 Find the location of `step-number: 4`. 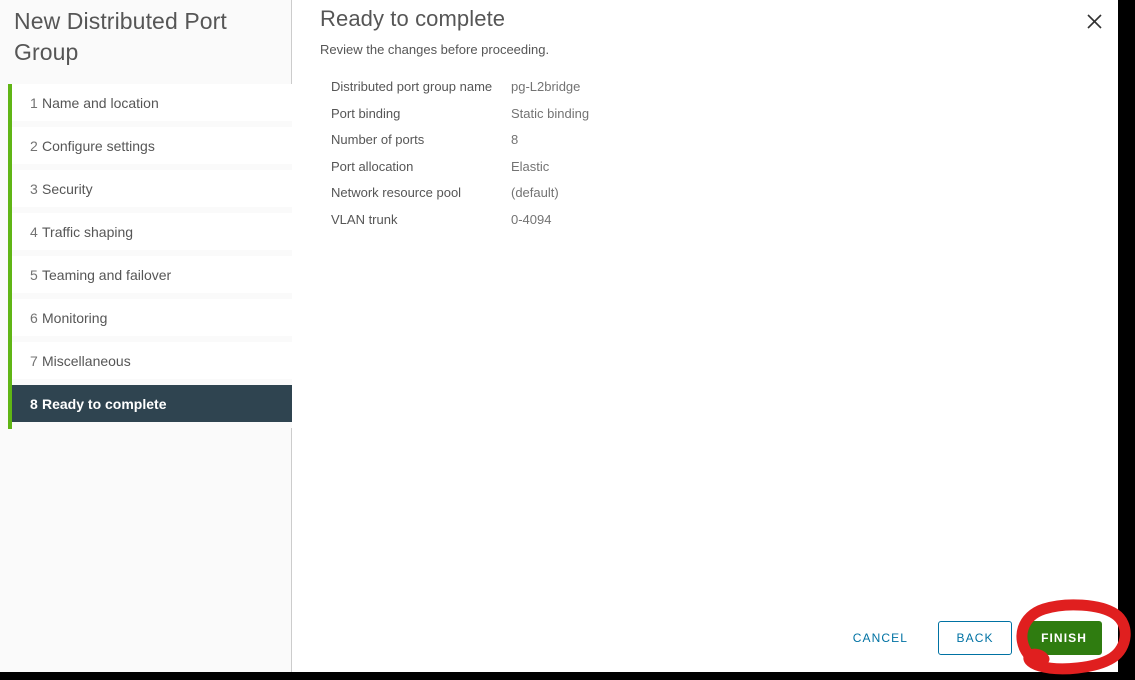

step-number: 4 is located at coordinates (34, 231).